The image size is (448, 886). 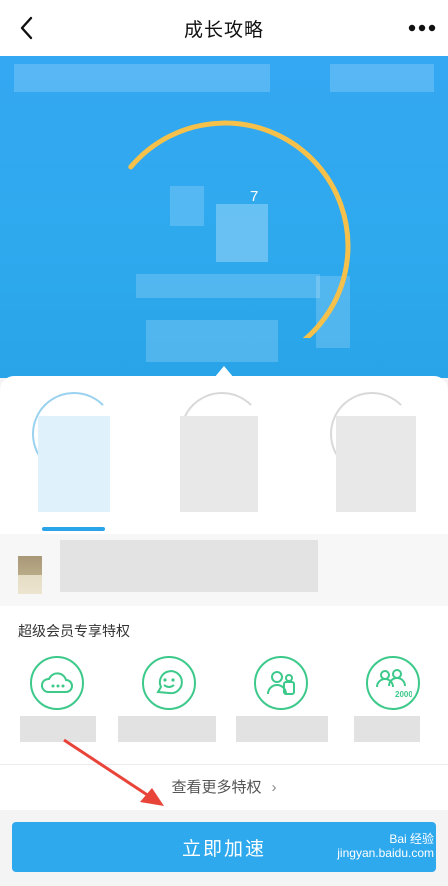 I want to click on privilege-badge-text: 2000, so click(x=403, y=694).